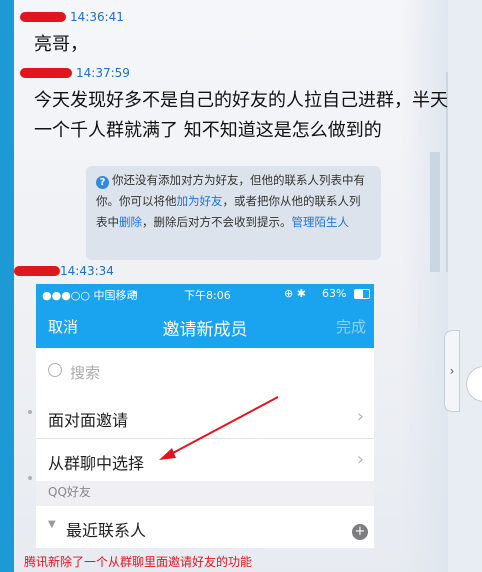  I want to click on delete-link: 删除, so click(130, 222).